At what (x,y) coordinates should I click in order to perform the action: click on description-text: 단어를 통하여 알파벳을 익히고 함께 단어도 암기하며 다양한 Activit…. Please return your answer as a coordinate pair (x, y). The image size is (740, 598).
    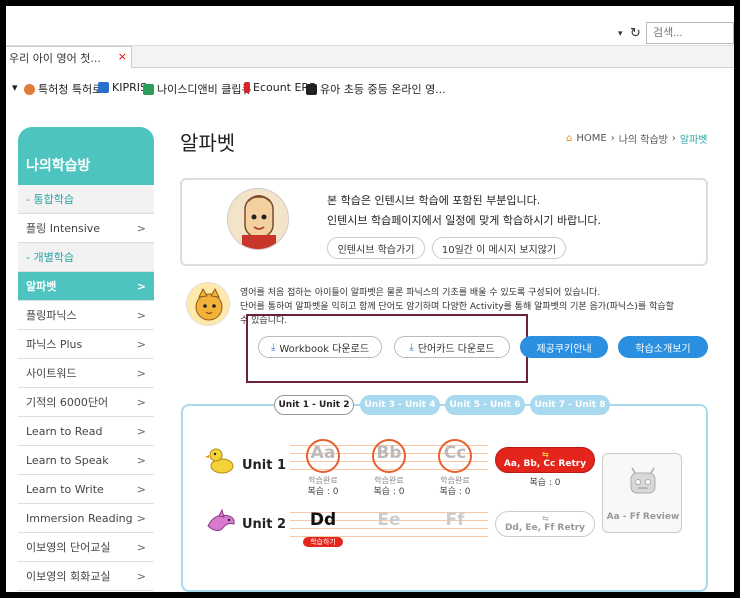
    Looking at the image, I should click on (457, 307).